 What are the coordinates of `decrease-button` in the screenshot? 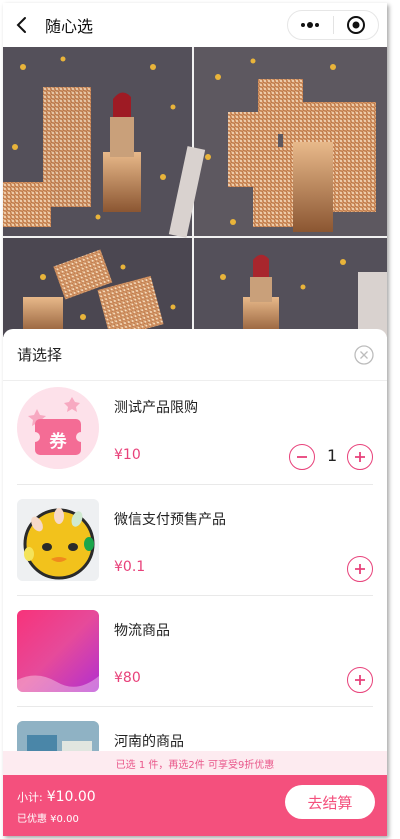 It's located at (302, 457).